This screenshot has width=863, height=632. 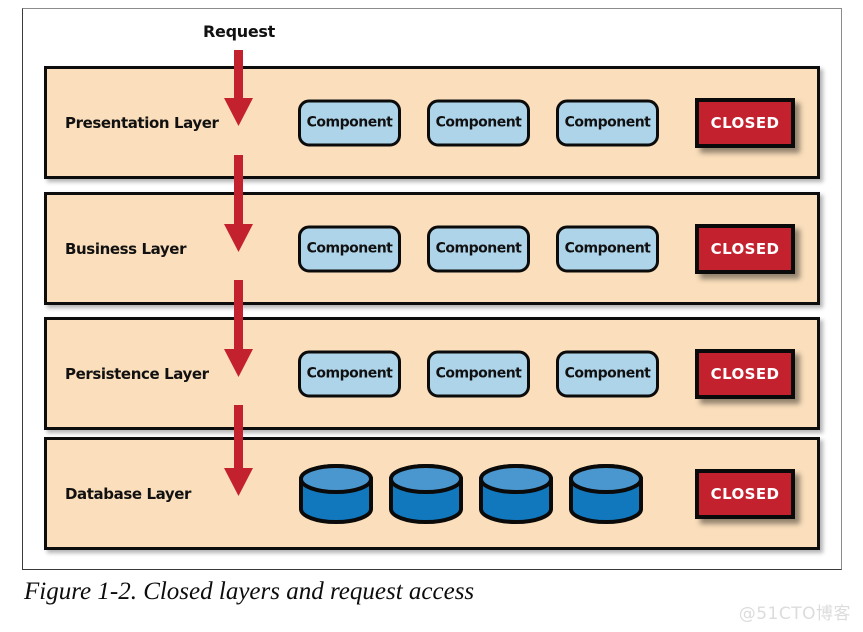 What do you see at coordinates (794, 614) in the screenshot?
I see `watermark: @51CTO博客` at bounding box center [794, 614].